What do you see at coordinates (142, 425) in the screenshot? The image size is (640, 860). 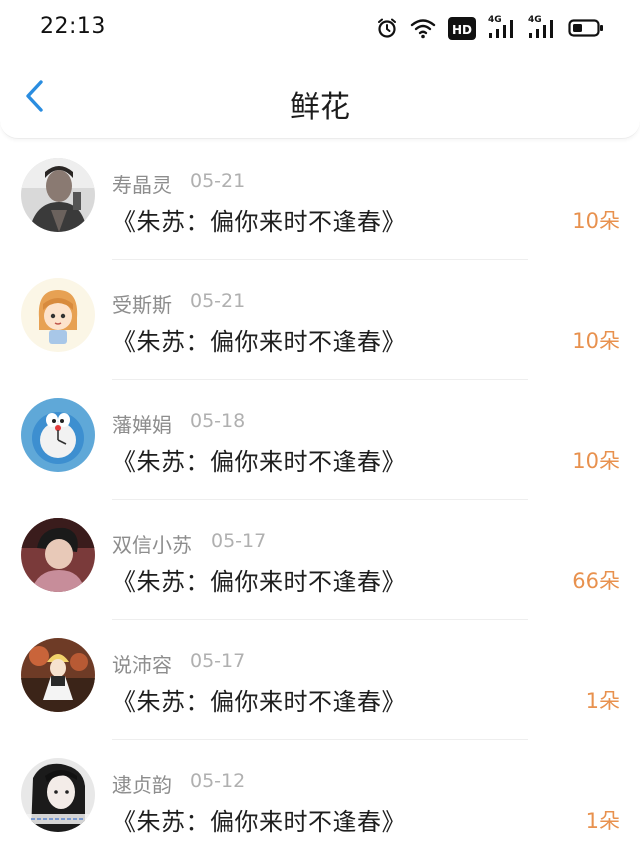 I see `user-name: 藩婵娟` at bounding box center [142, 425].